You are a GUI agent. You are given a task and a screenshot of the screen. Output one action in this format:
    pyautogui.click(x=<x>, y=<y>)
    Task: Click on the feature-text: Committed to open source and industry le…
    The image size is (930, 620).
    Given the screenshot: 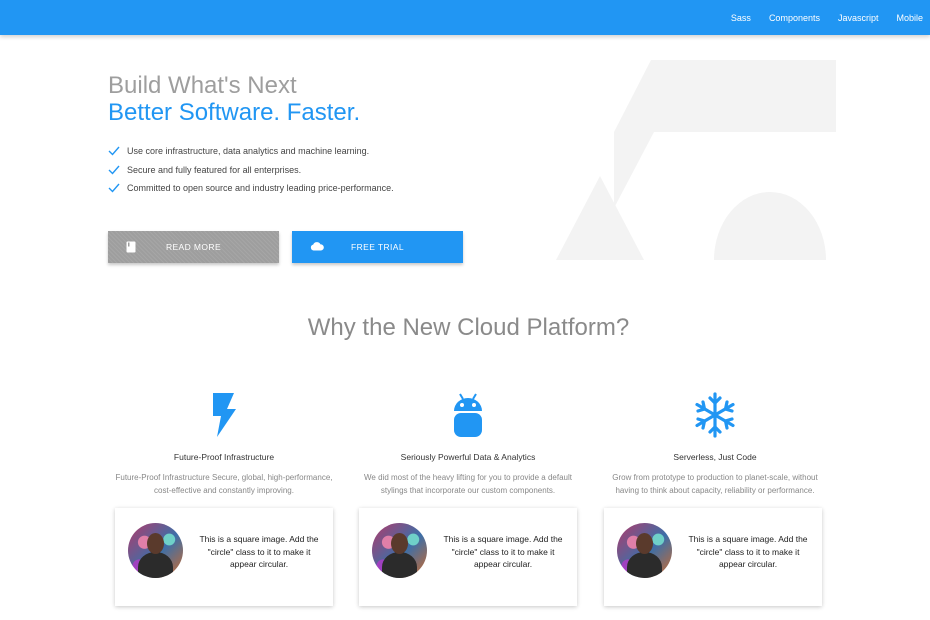 What is the action you would take?
    pyautogui.click(x=260, y=188)
    